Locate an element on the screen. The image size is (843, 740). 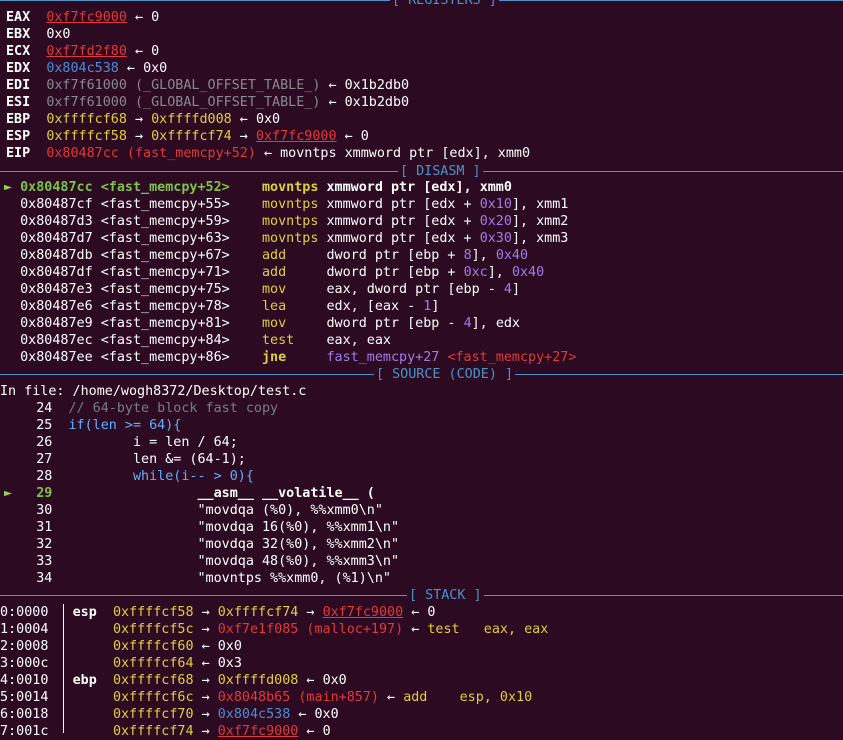
source-line: 26 i = len / 64; is located at coordinates (121, 442).